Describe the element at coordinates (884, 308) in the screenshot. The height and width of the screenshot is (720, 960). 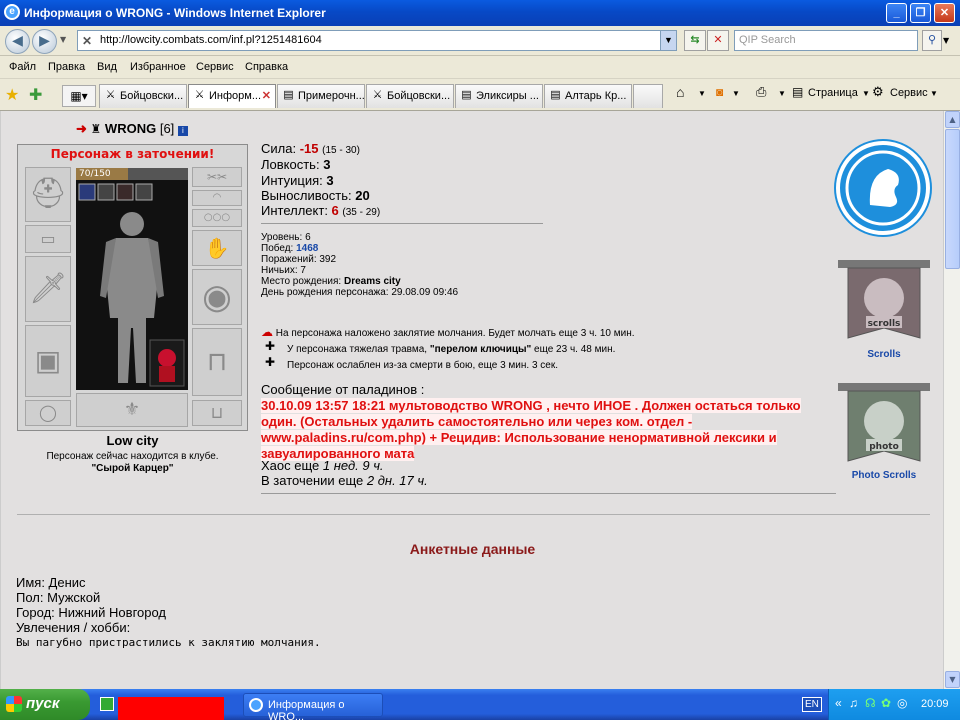
I see `scrolls-link: scrolls Scrolls` at that location.